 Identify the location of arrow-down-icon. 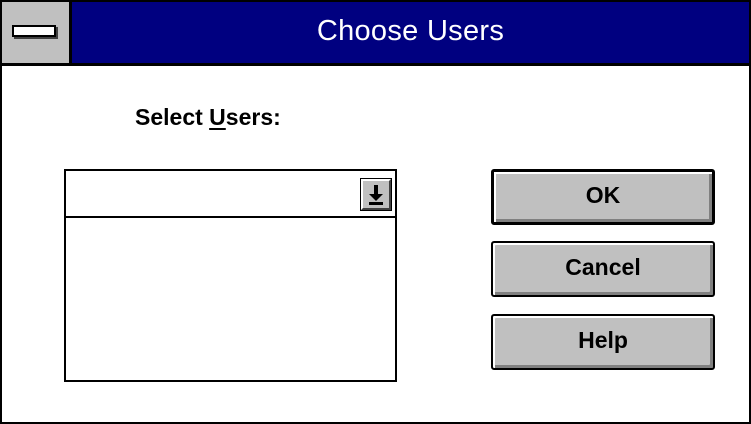
(376, 195).